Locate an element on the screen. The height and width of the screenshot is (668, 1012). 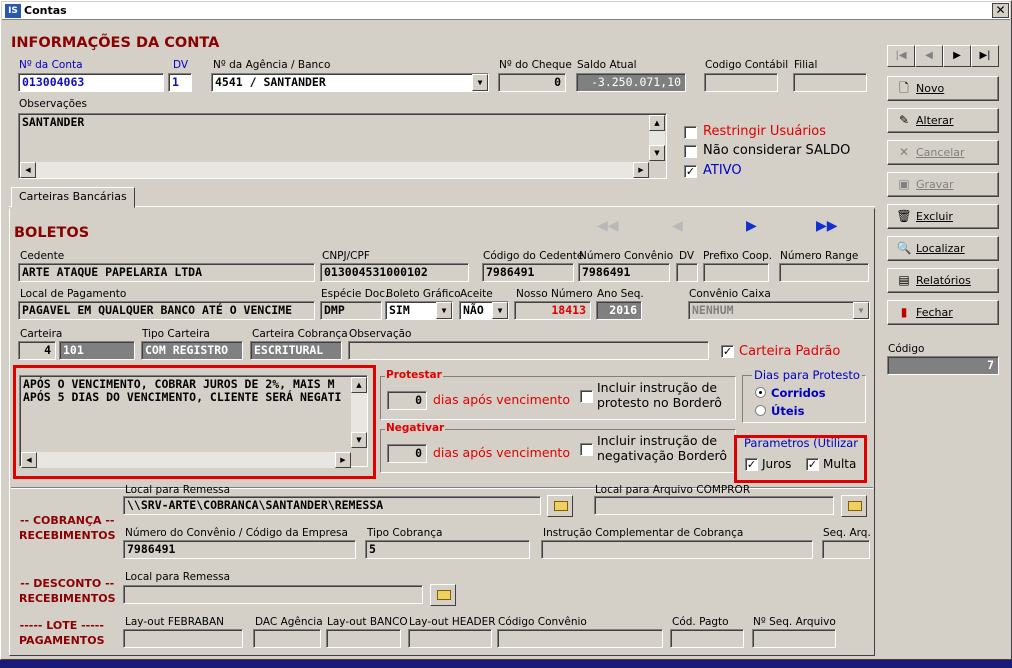
agencia-value: 4541 / SANTANDER is located at coordinates (270, 82).